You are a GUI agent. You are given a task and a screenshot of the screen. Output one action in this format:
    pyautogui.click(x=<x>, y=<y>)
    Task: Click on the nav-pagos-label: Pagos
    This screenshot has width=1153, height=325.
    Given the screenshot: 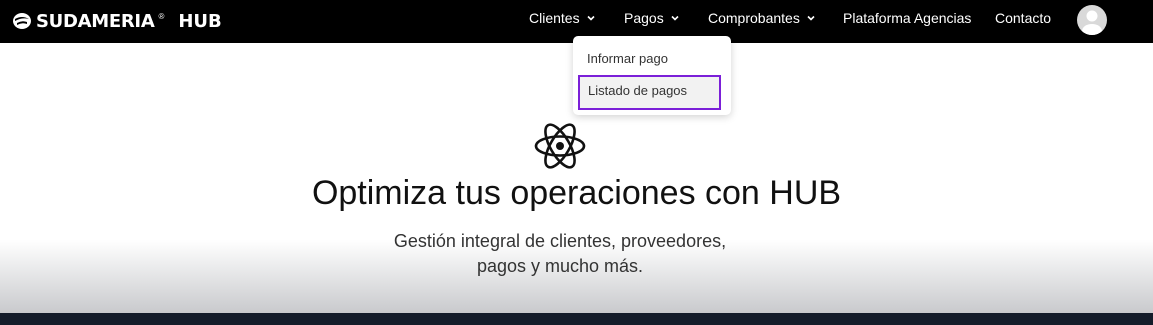 What is the action you would take?
    pyautogui.click(x=644, y=18)
    